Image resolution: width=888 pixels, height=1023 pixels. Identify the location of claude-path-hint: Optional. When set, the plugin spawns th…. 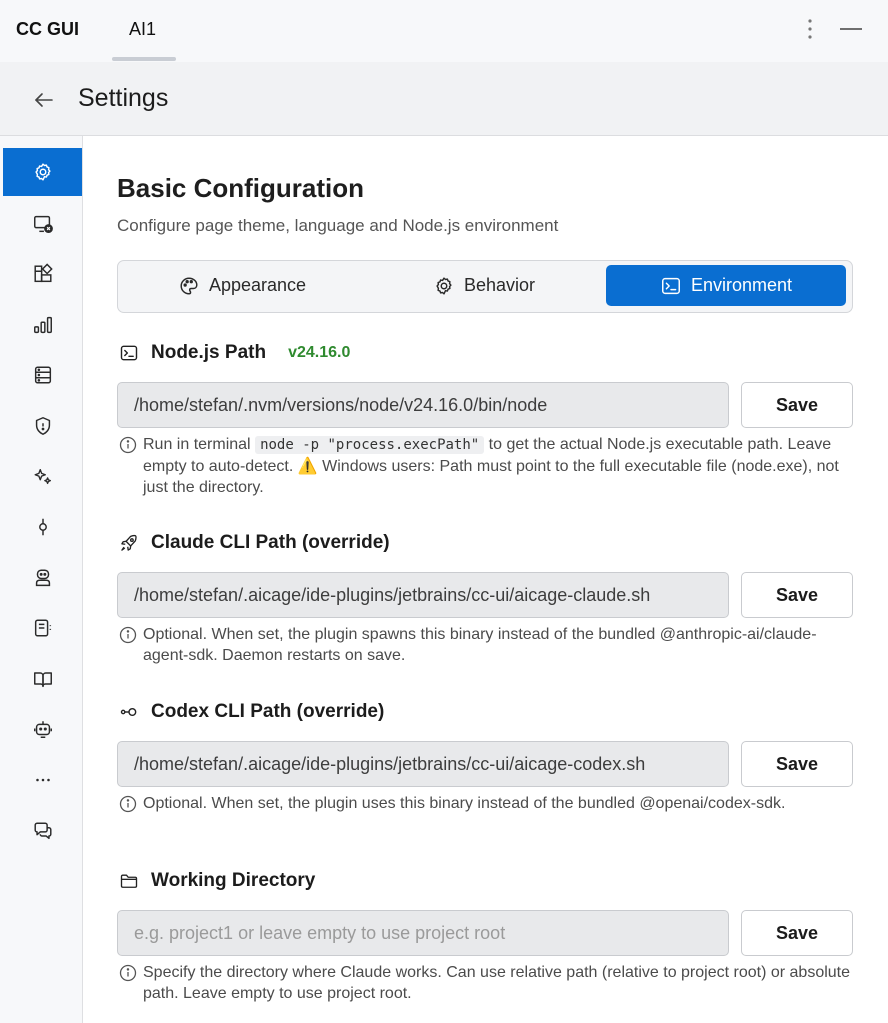
(489, 645).